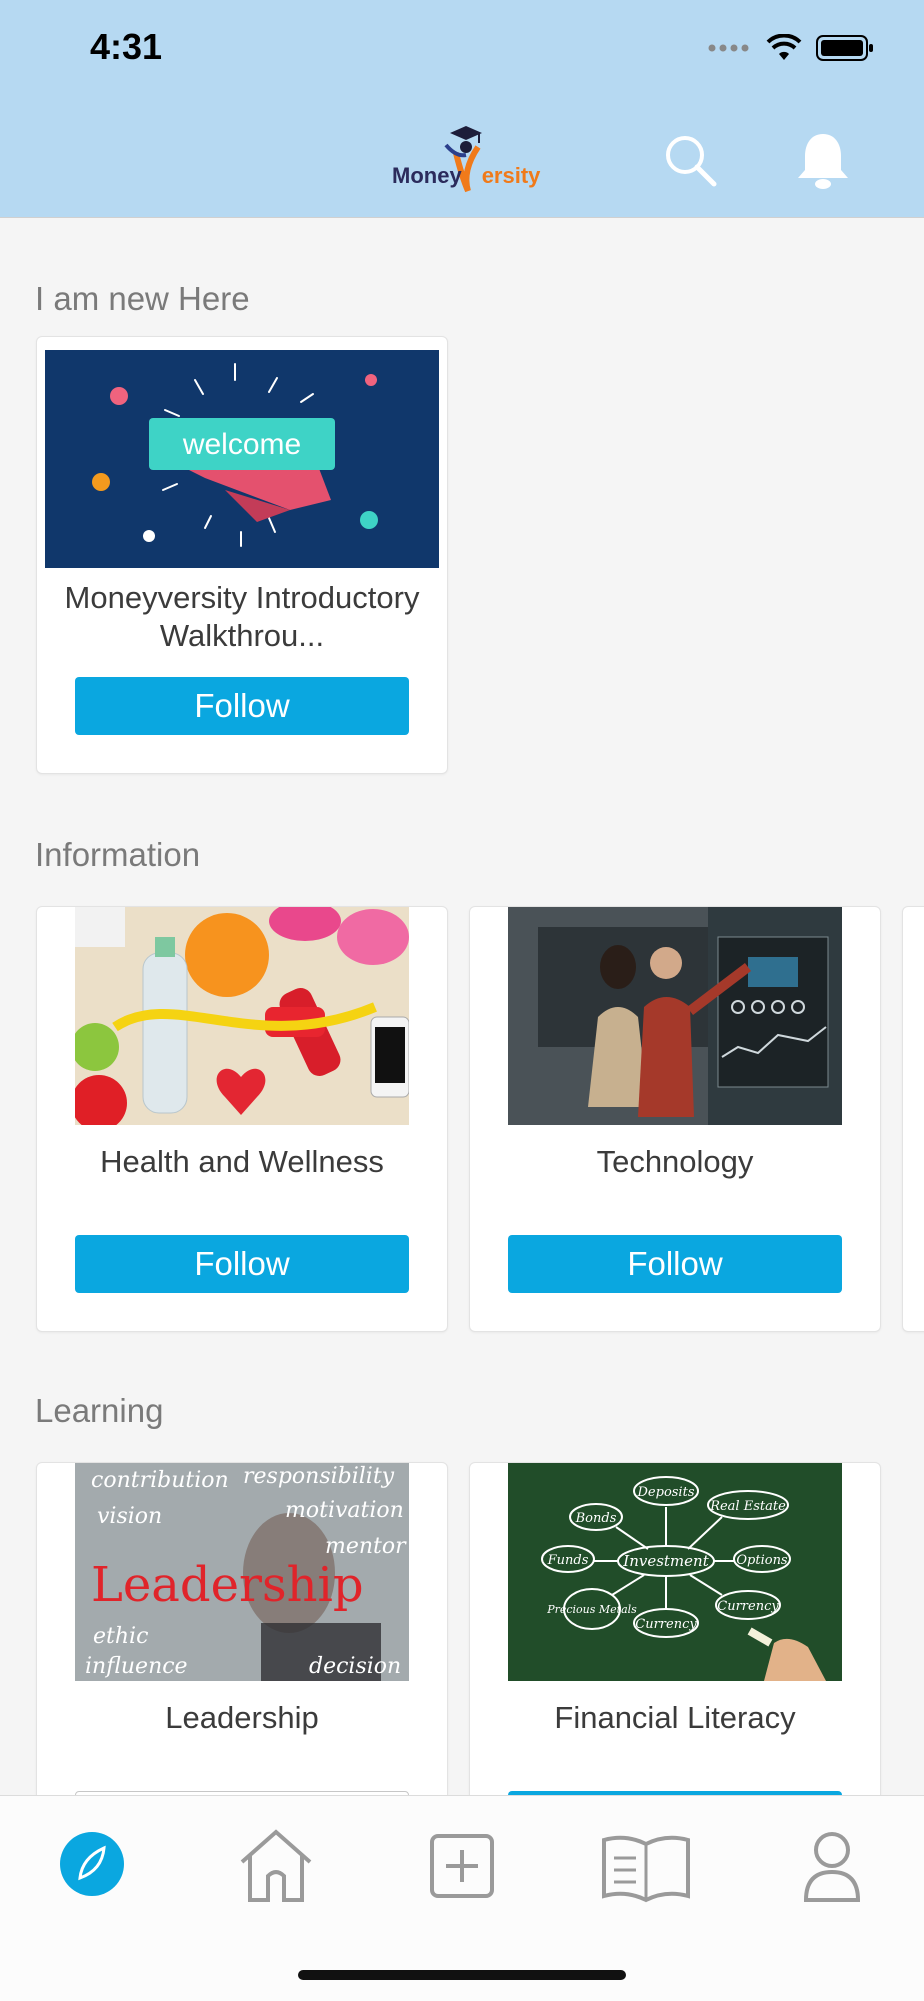 The width and height of the screenshot is (924, 2001). Describe the element at coordinates (762, 1560) in the screenshot. I see `word-options: Options` at that location.